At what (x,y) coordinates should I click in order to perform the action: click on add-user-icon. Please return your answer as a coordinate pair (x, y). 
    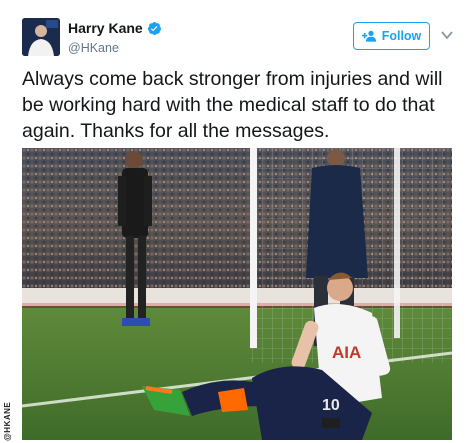
    Looking at the image, I should click on (368, 36).